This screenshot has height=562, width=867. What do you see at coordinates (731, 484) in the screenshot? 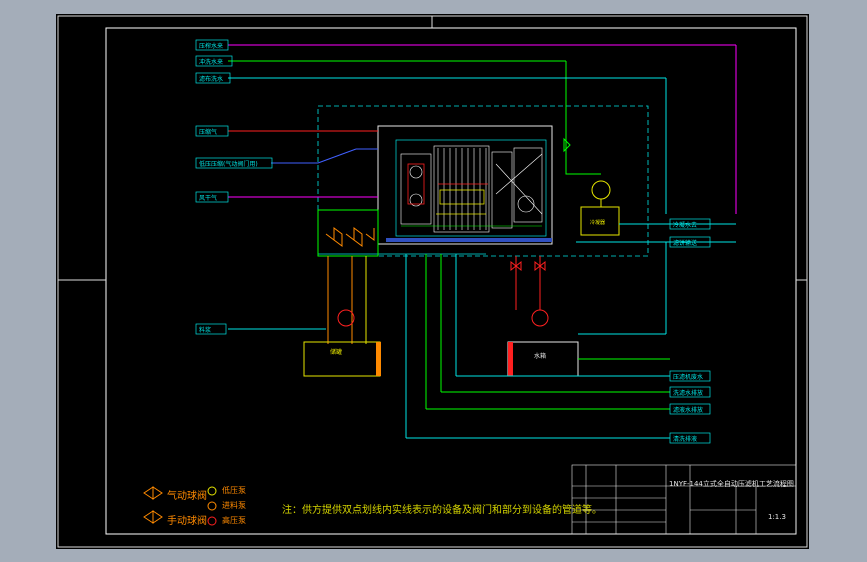
I see `drawing-title: 1NYF-144立式全自动压滤机工艺流程图` at bounding box center [731, 484].